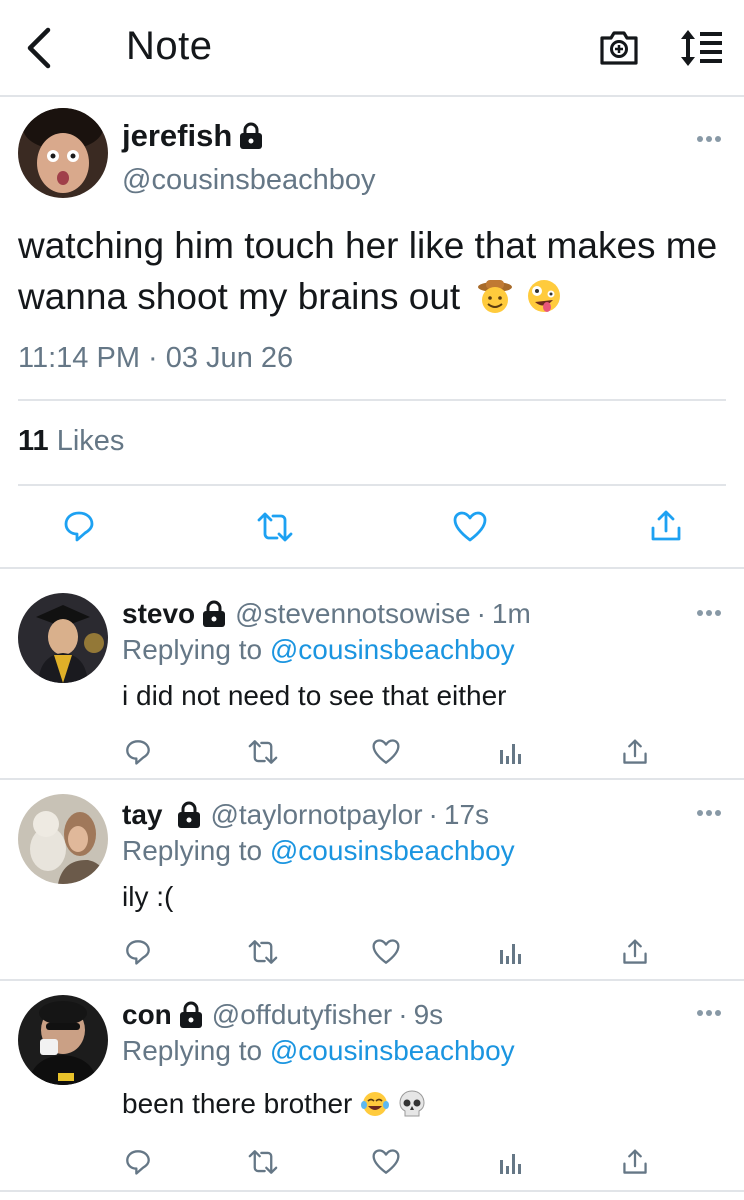 The image size is (744, 1200). What do you see at coordinates (39, 48) in the screenshot?
I see `back-chevron-icon` at bounding box center [39, 48].